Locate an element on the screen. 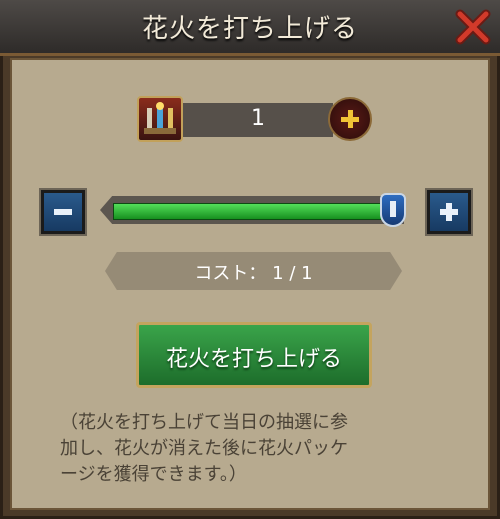 The width and height of the screenshot is (500, 519). note-line-3: ージを獲得できます。） is located at coordinates (153, 474).